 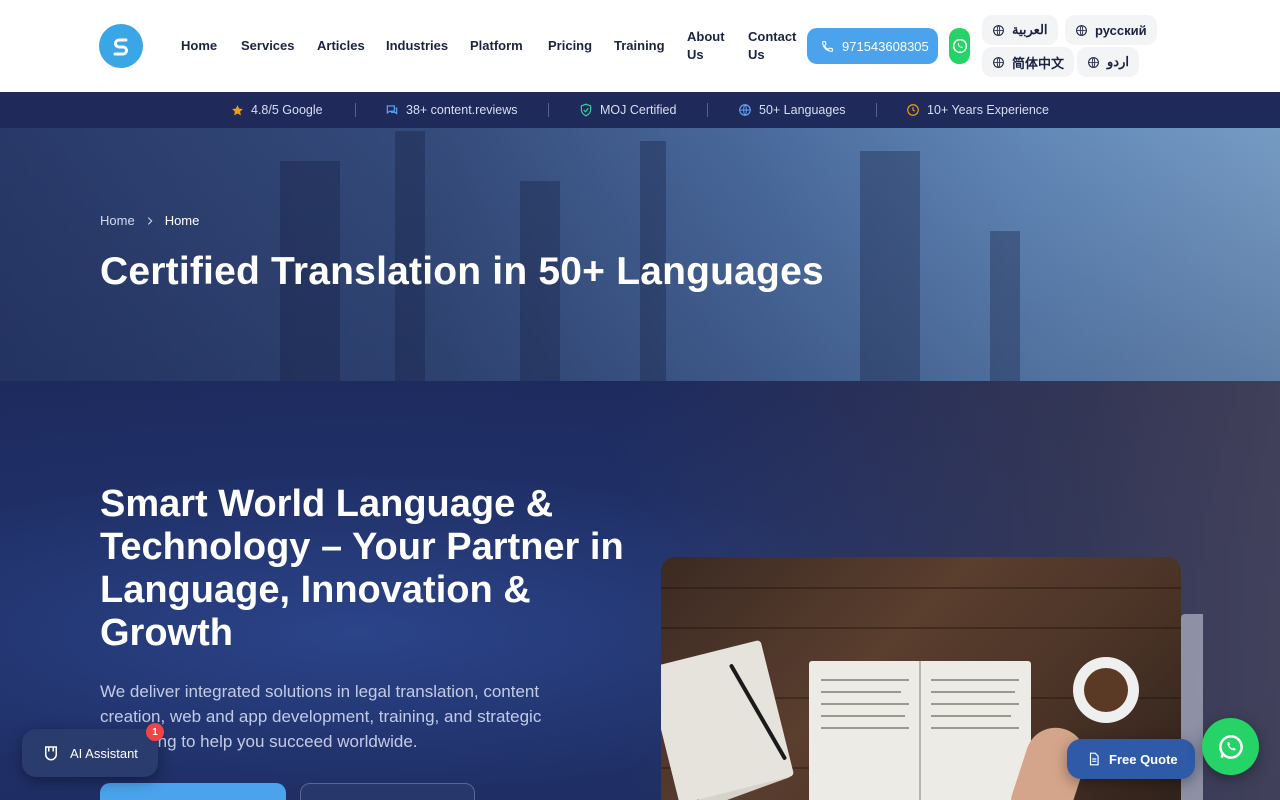 I want to click on trust-label: 4.8/5 Google, so click(x=287, y=110).